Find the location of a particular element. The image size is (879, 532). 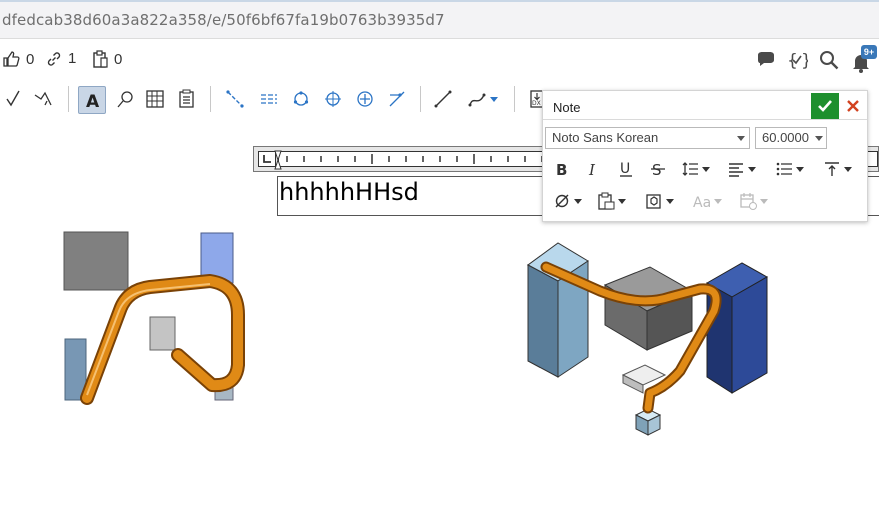

search-icon is located at coordinates (829, 60).